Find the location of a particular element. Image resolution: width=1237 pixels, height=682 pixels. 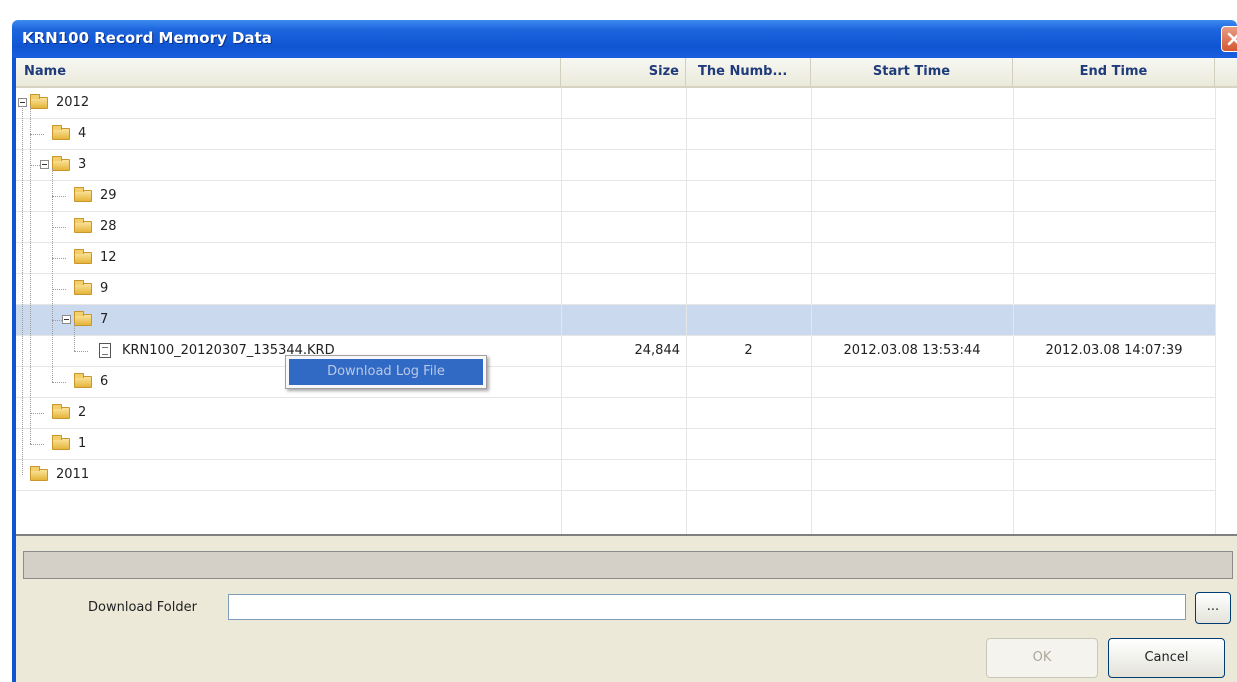

file-count: 2 is located at coordinates (748, 350).